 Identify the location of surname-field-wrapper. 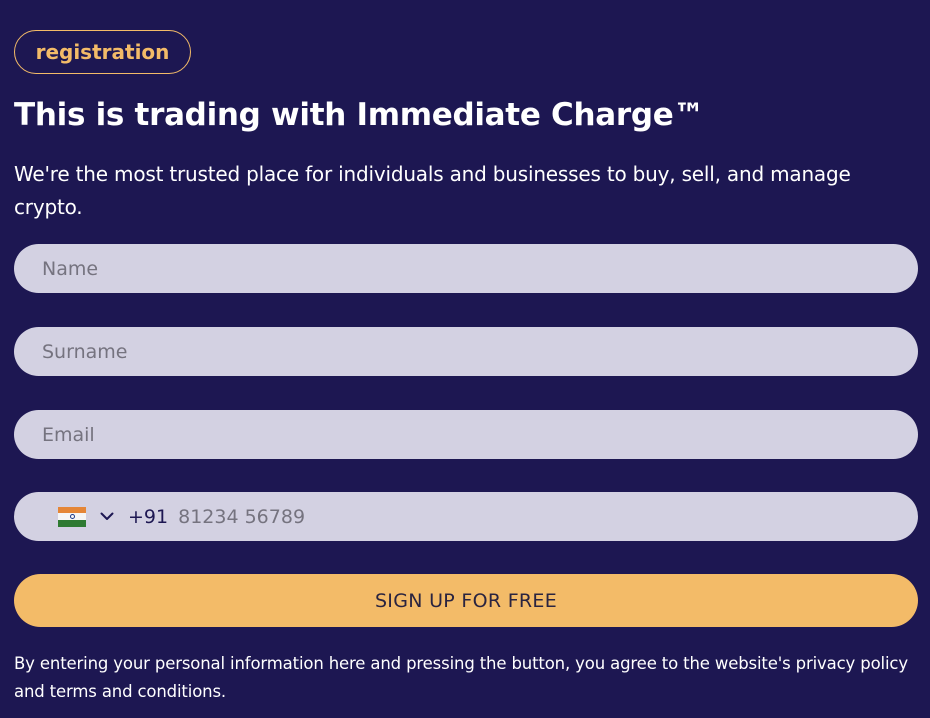
(466, 351).